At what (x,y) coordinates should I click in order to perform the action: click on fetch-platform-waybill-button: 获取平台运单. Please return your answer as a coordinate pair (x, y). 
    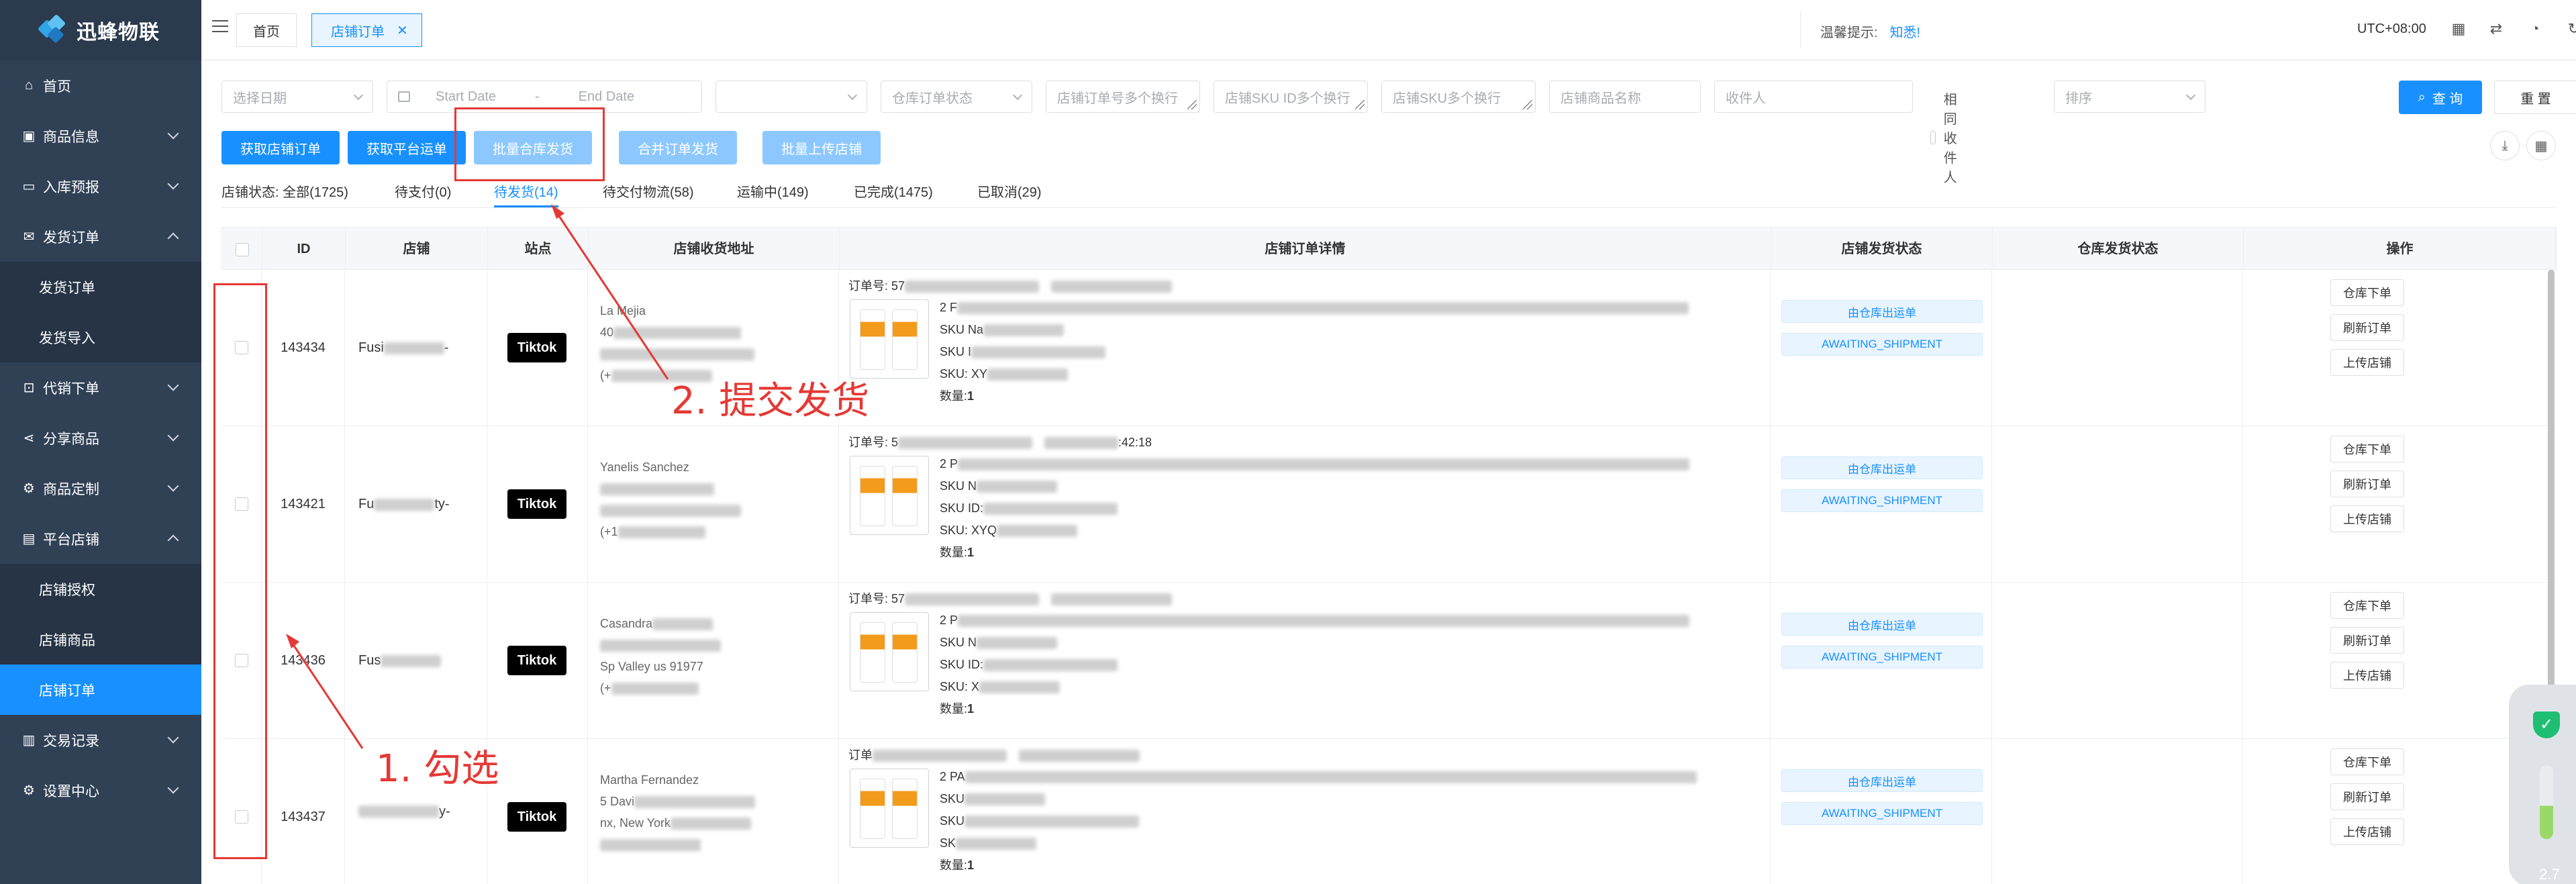
    Looking at the image, I should click on (407, 147).